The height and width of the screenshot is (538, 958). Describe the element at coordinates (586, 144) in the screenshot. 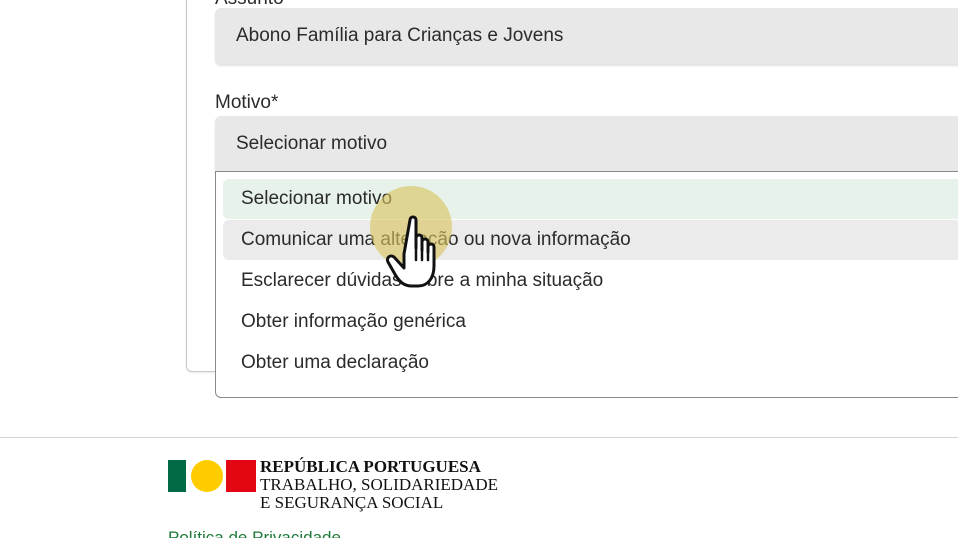

I see `motivo-select: Selecionar motivo` at that location.